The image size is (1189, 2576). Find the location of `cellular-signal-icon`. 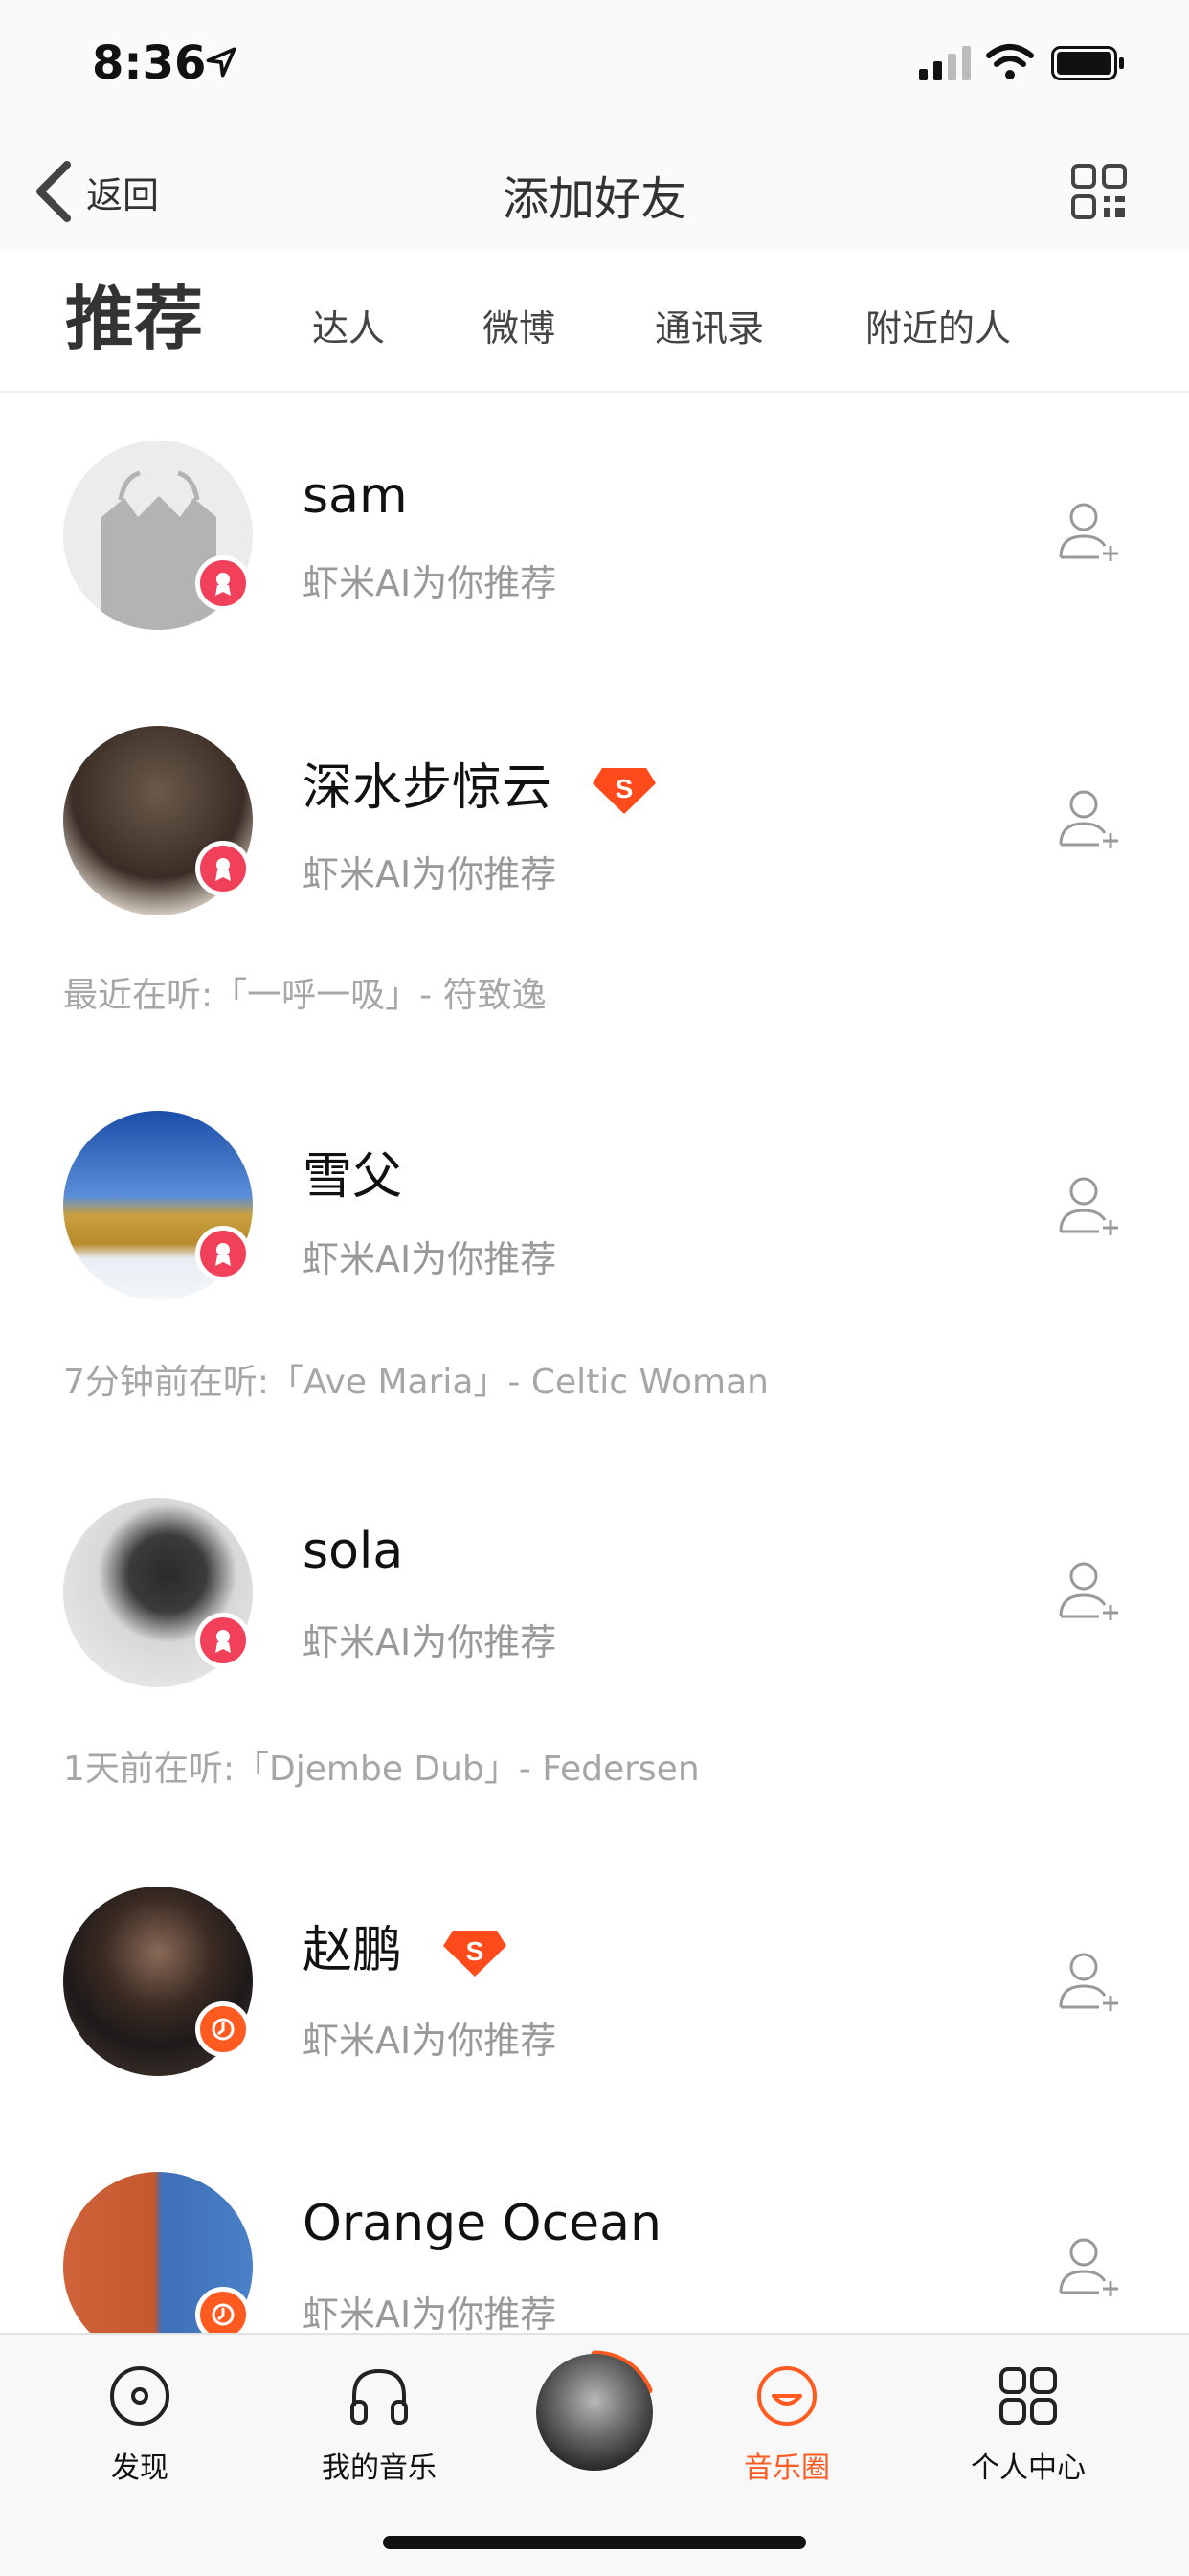

cellular-signal-icon is located at coordinates (945, 63).